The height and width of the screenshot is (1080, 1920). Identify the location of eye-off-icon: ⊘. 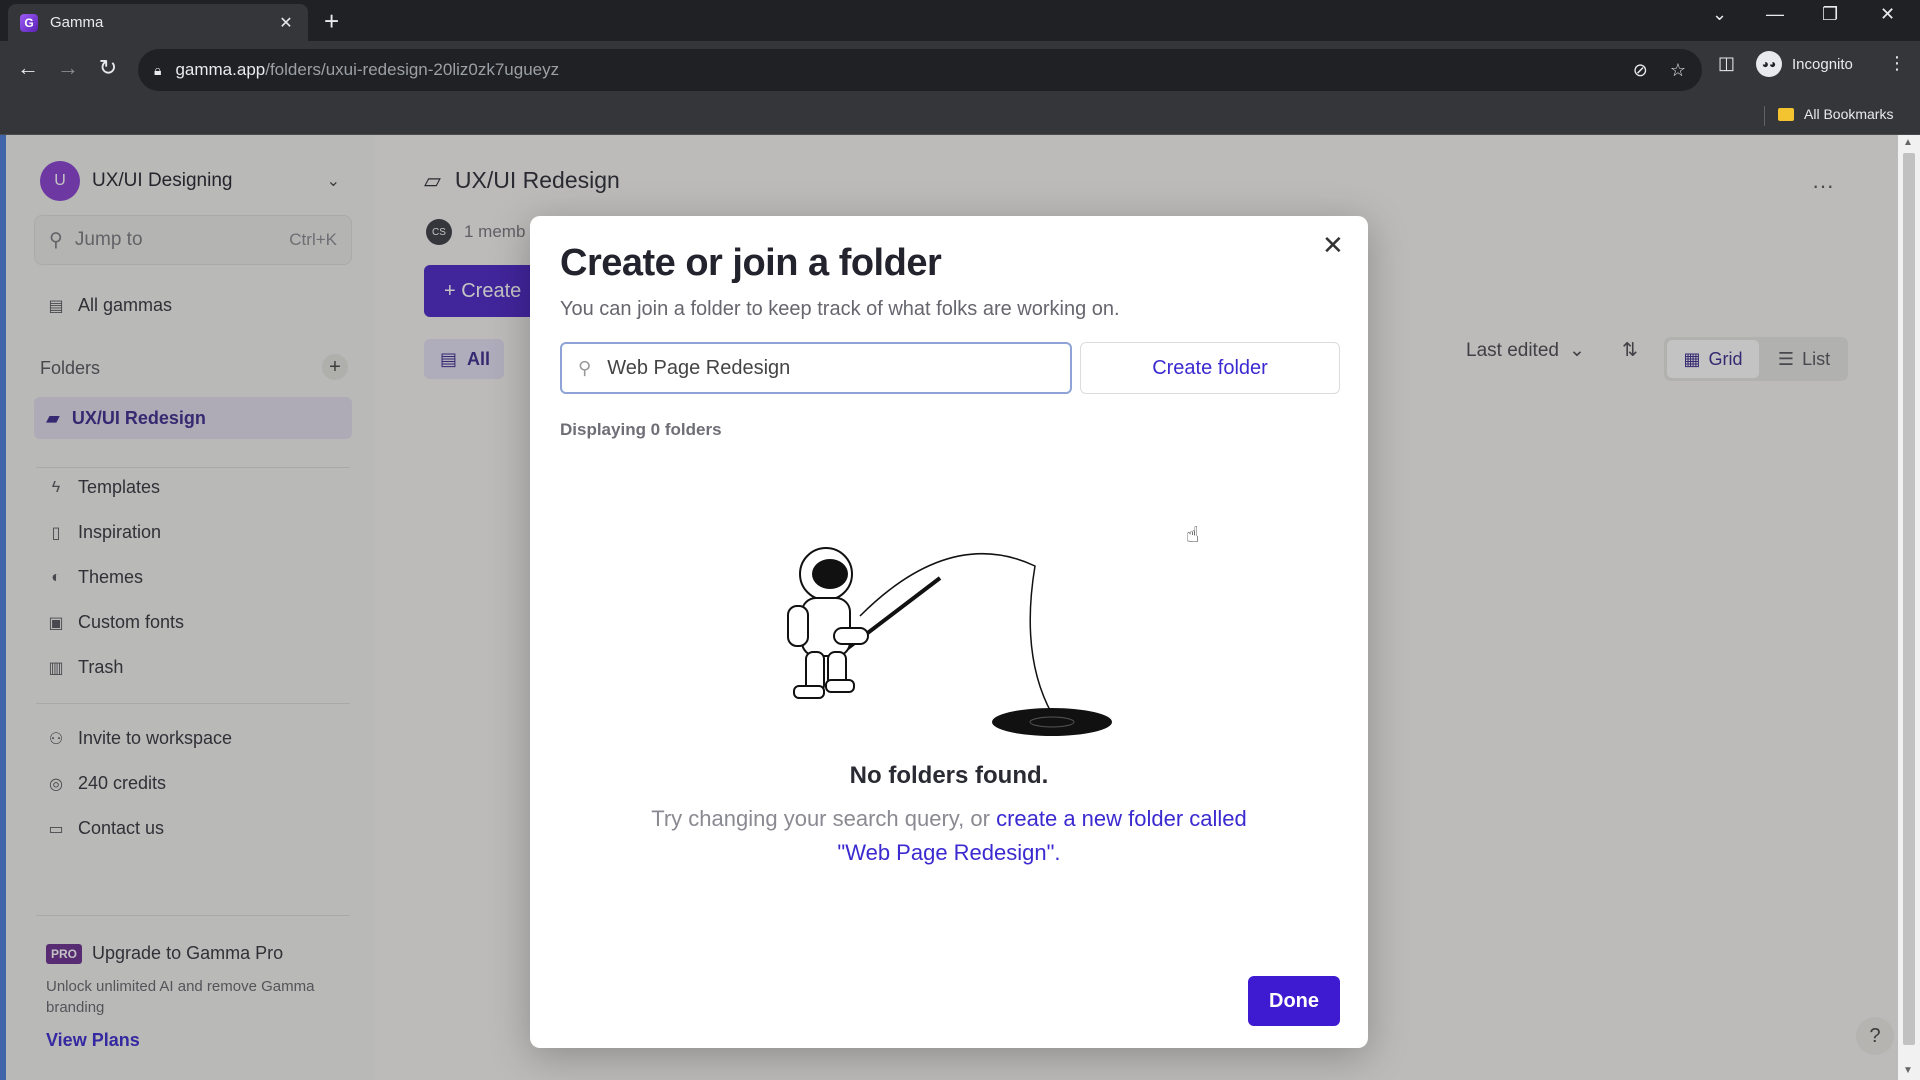
(1640, 70).